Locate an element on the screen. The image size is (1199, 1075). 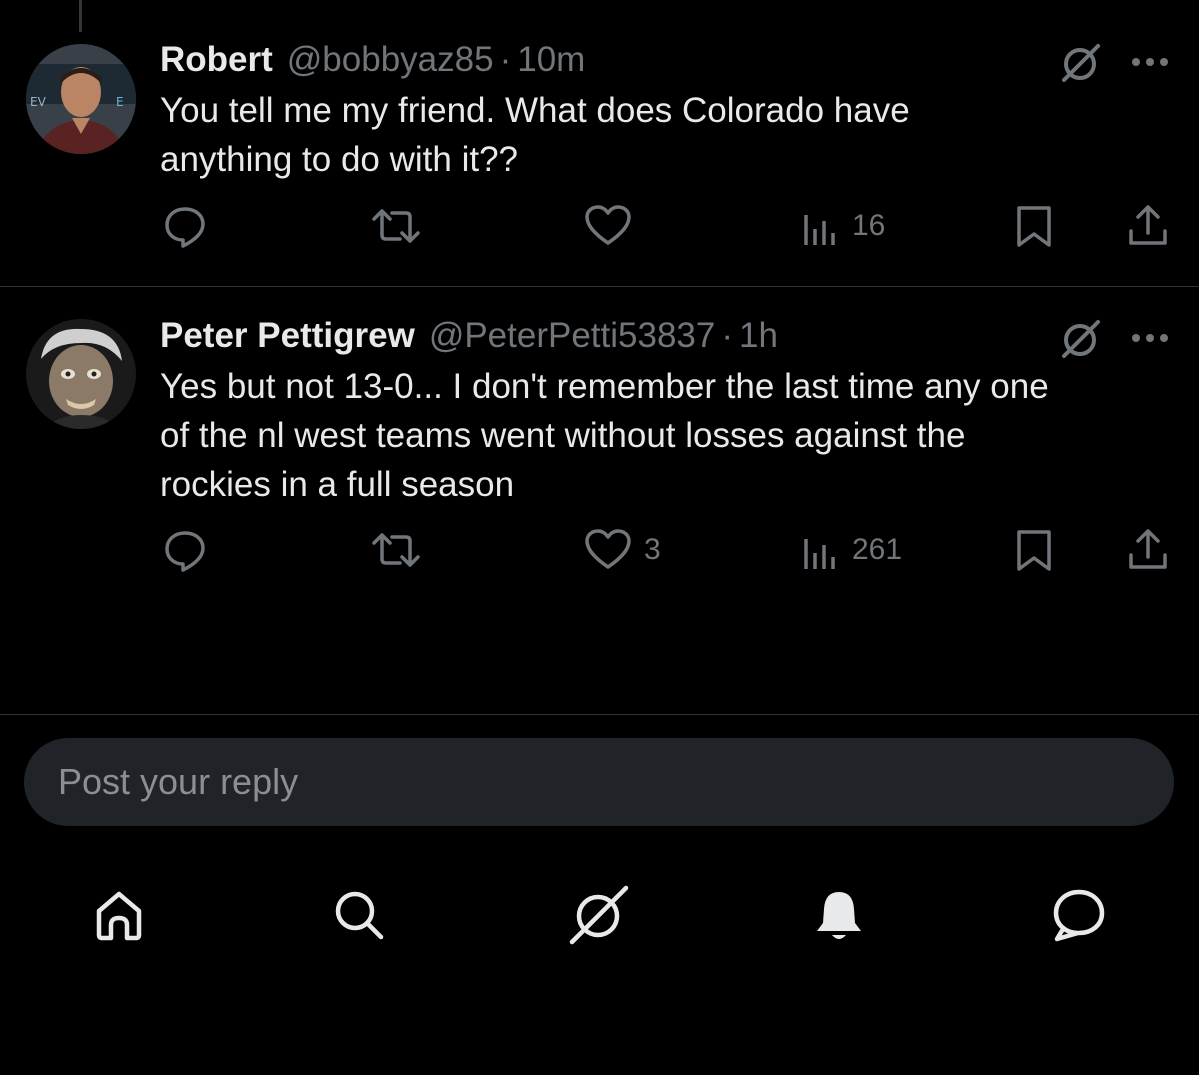
views-button: 16 is located at coordinates (842, 226).